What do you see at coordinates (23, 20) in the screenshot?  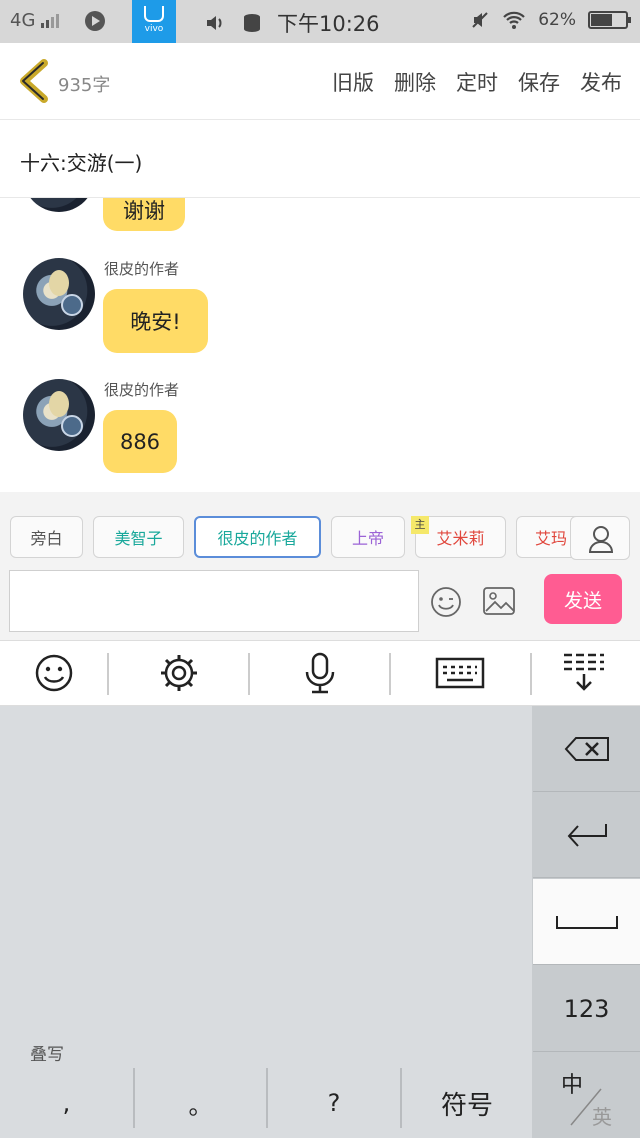 I see `network-type: 4G` at bounding box center [23, 20].